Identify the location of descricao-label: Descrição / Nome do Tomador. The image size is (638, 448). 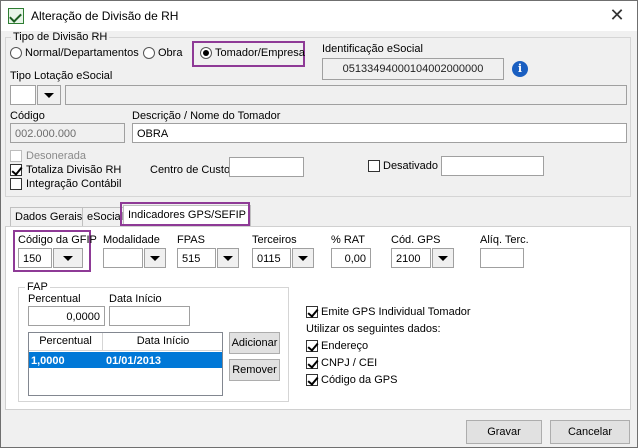
(206, 116).